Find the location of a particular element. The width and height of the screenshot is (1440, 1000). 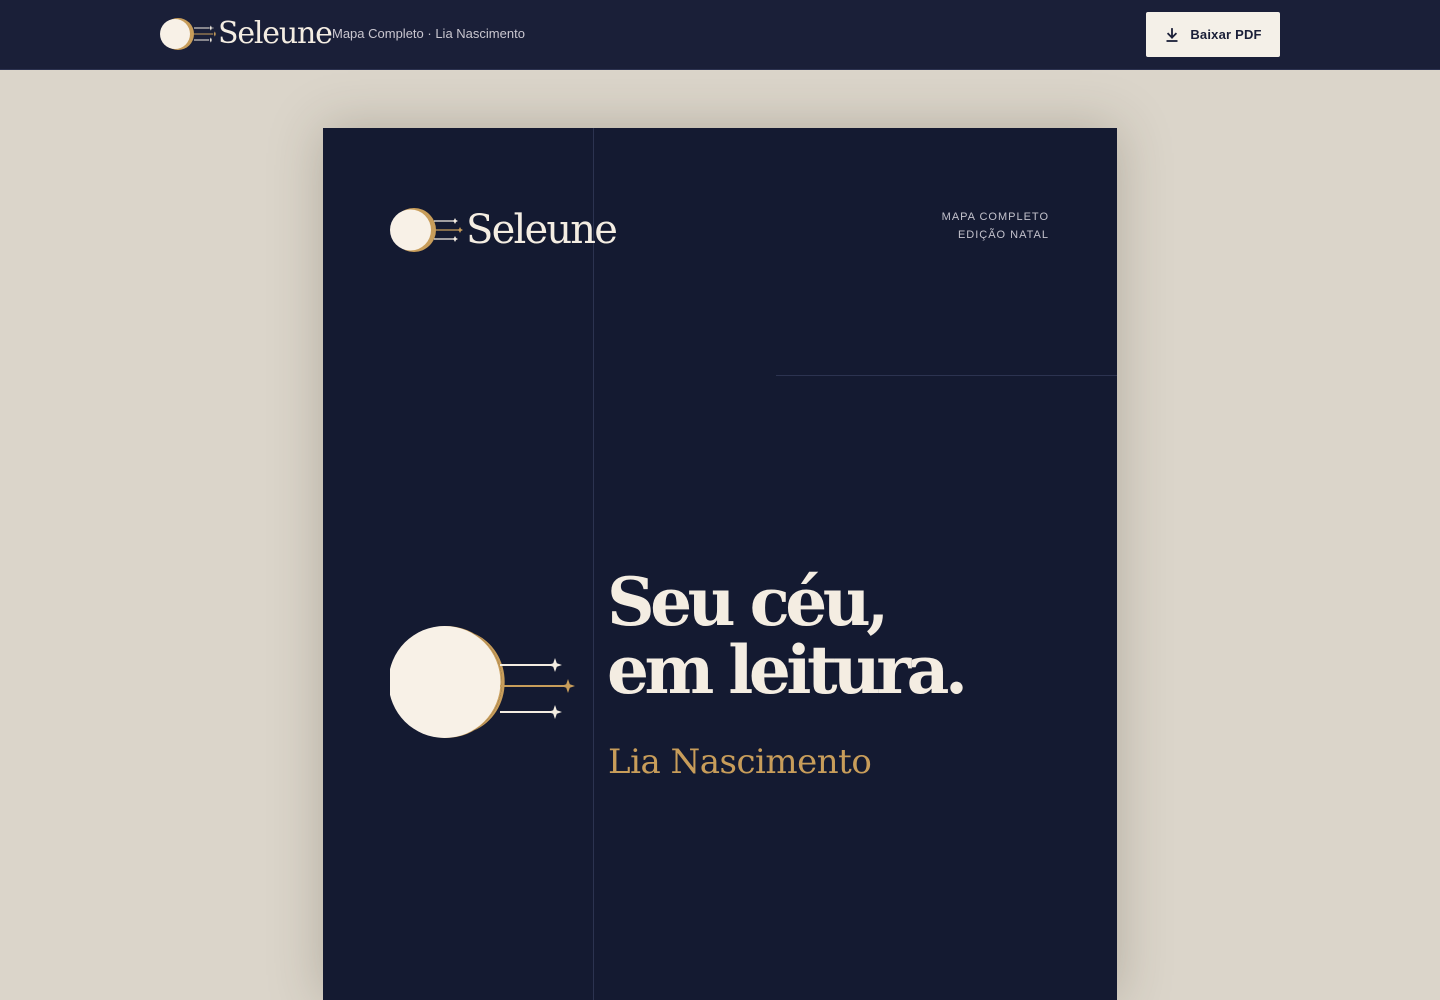

download-icon is located at coordinates (1172, 34).